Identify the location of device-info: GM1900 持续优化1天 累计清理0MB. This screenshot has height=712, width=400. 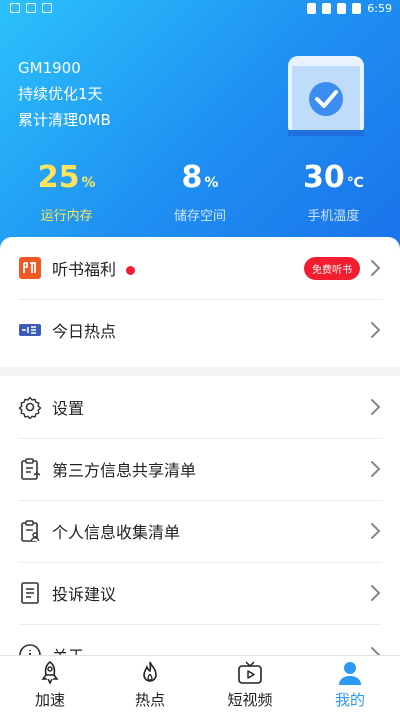
(64, 94).